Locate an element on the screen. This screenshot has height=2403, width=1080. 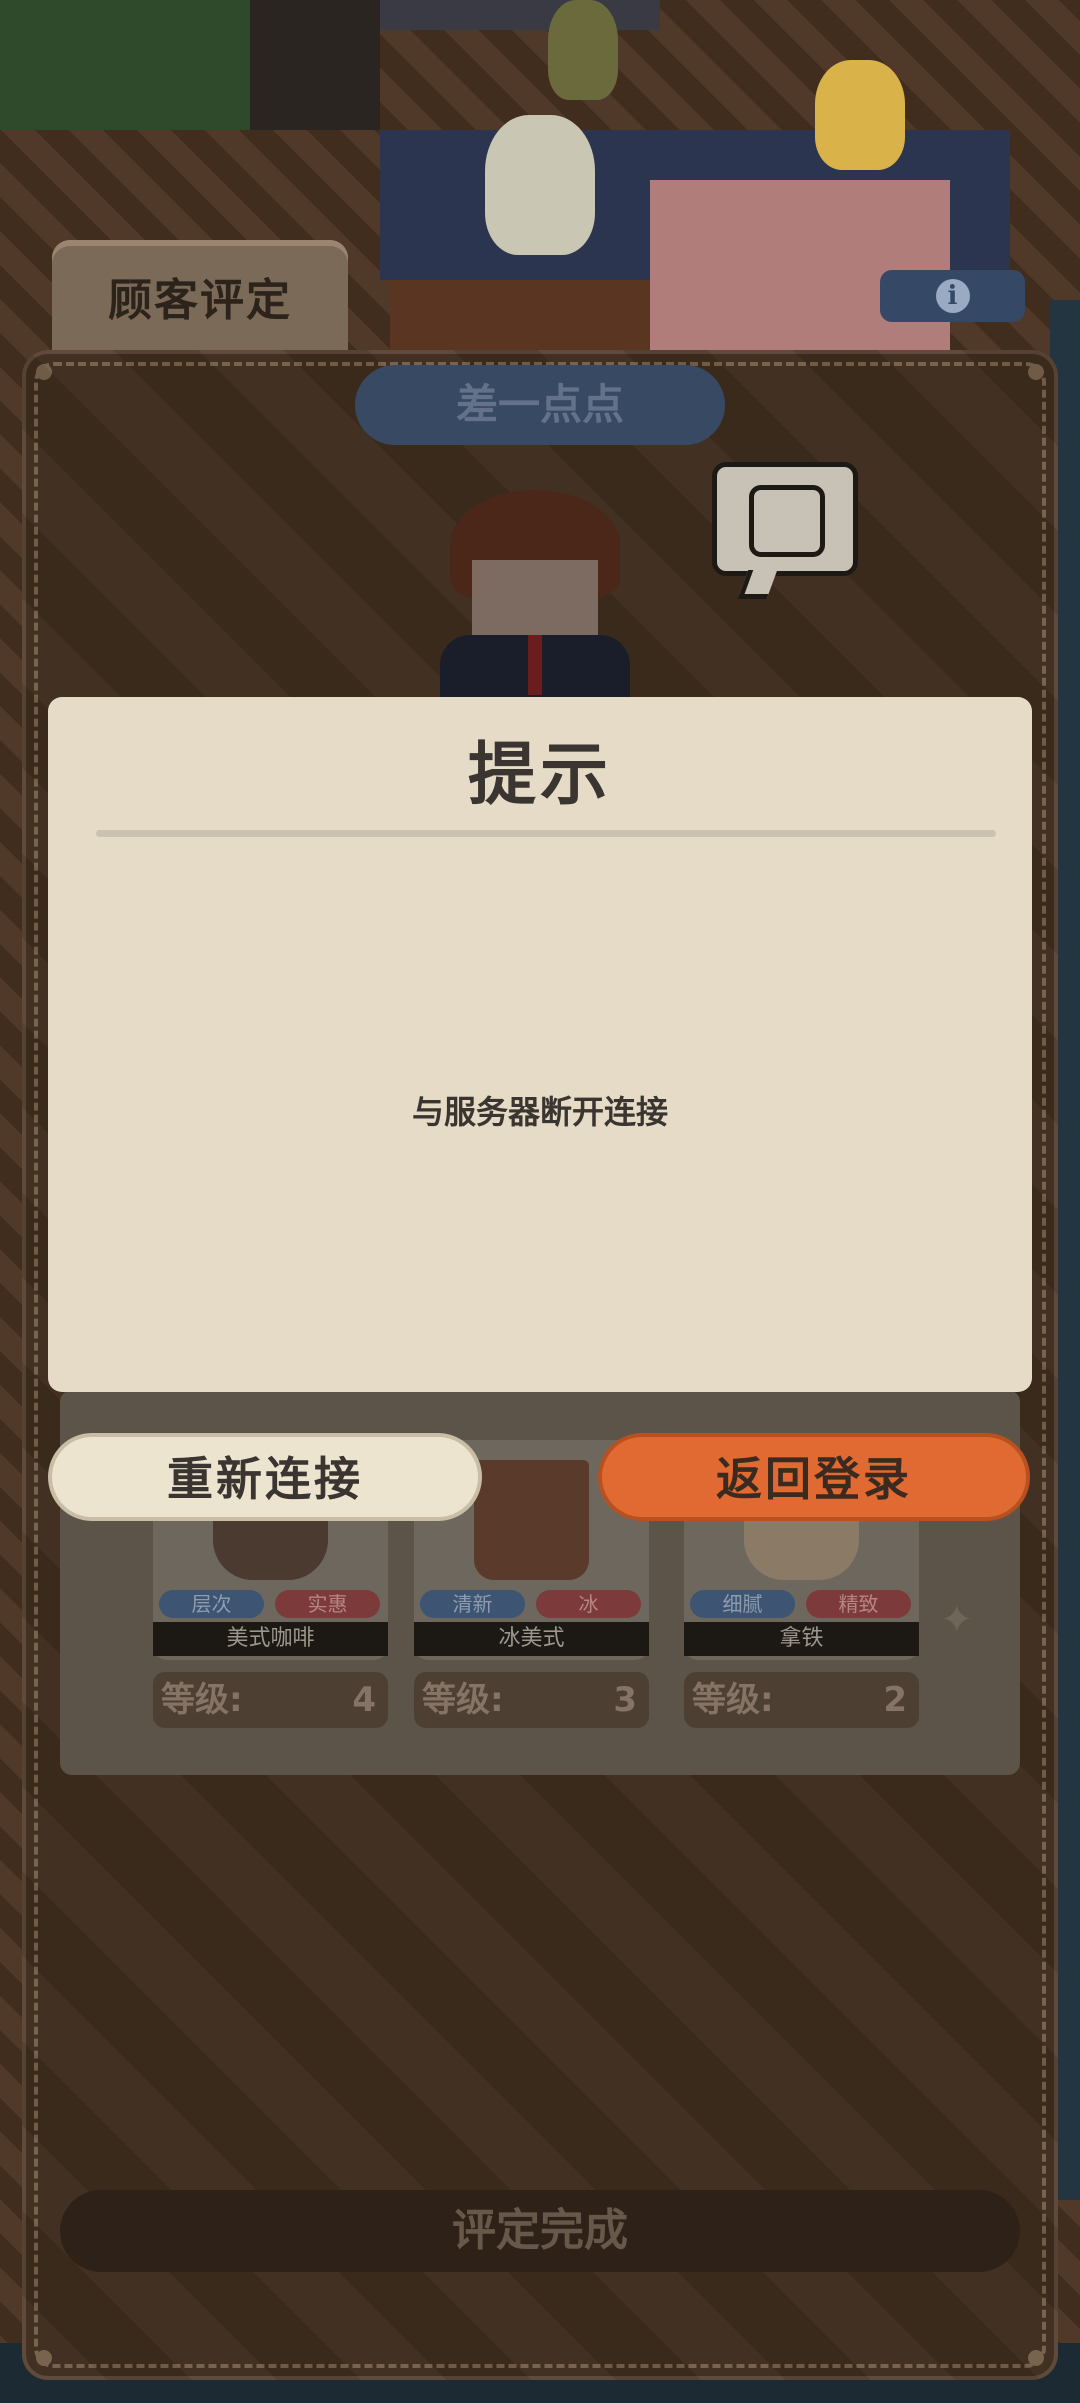
neutral-face-icon is located at coordinates (787, 521).